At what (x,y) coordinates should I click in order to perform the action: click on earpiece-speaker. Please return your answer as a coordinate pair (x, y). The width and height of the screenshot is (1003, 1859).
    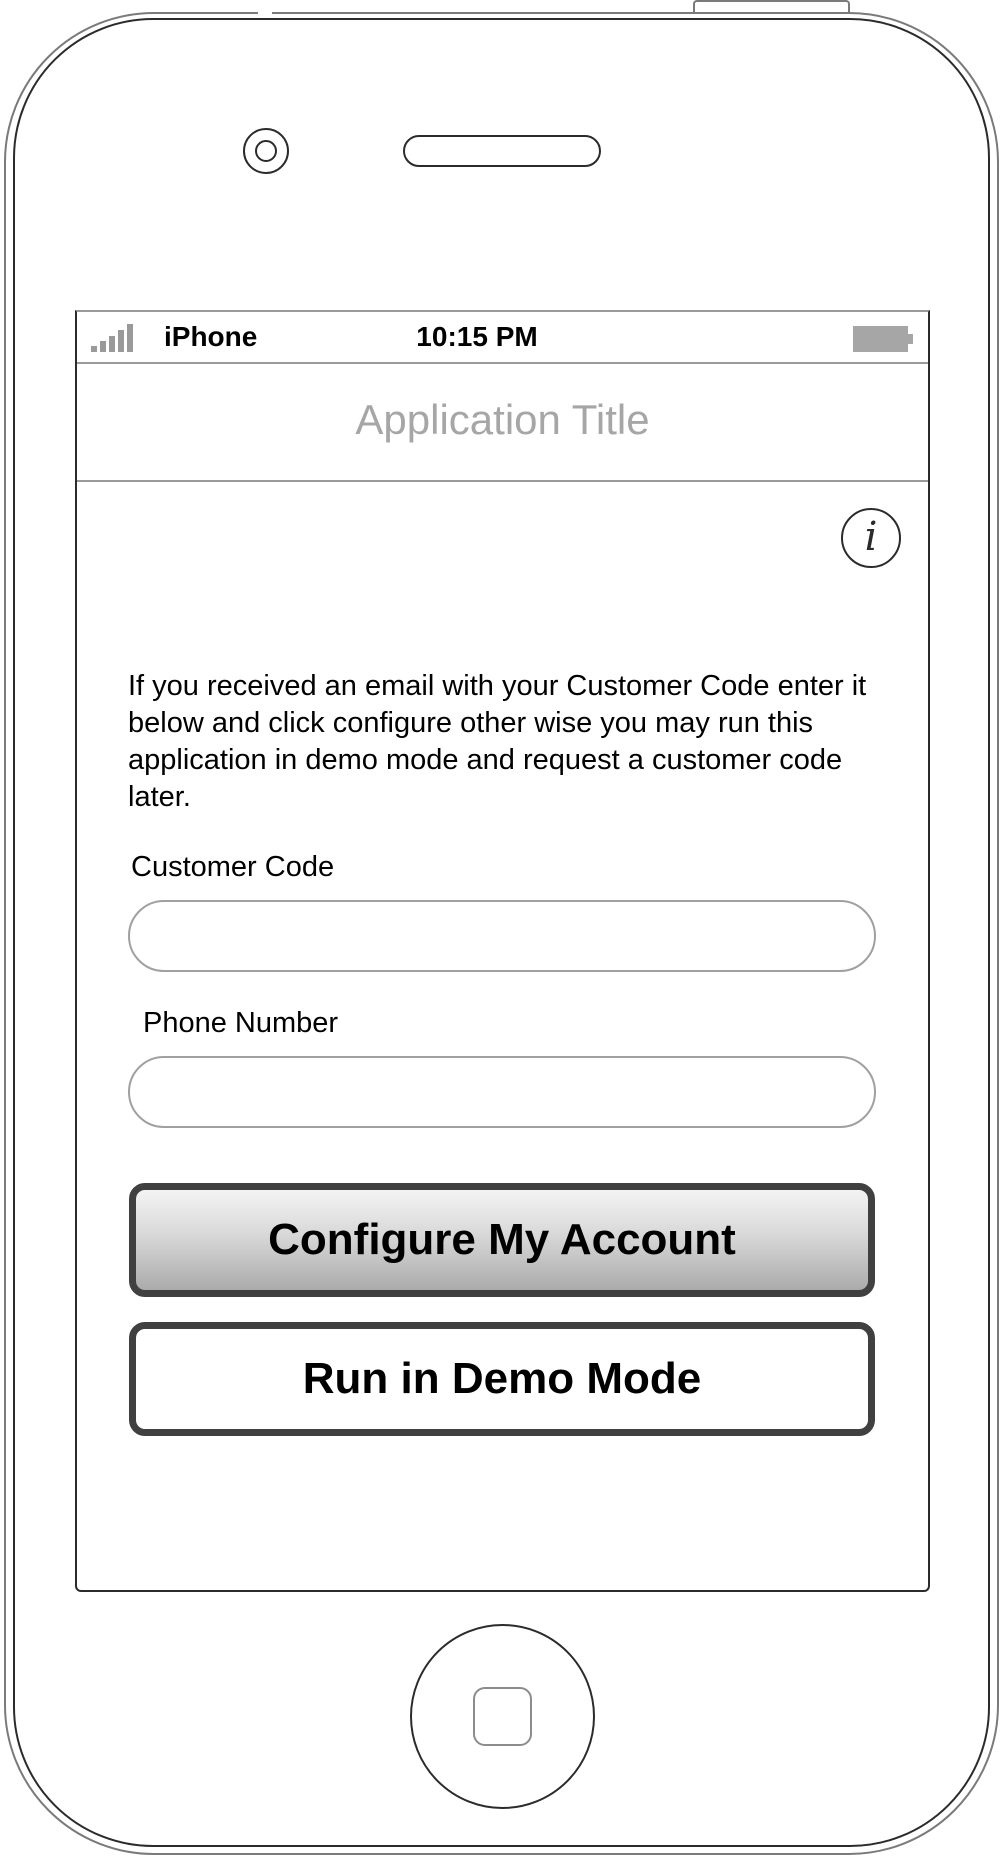
    Looking at the image, I should click on (502, 151).